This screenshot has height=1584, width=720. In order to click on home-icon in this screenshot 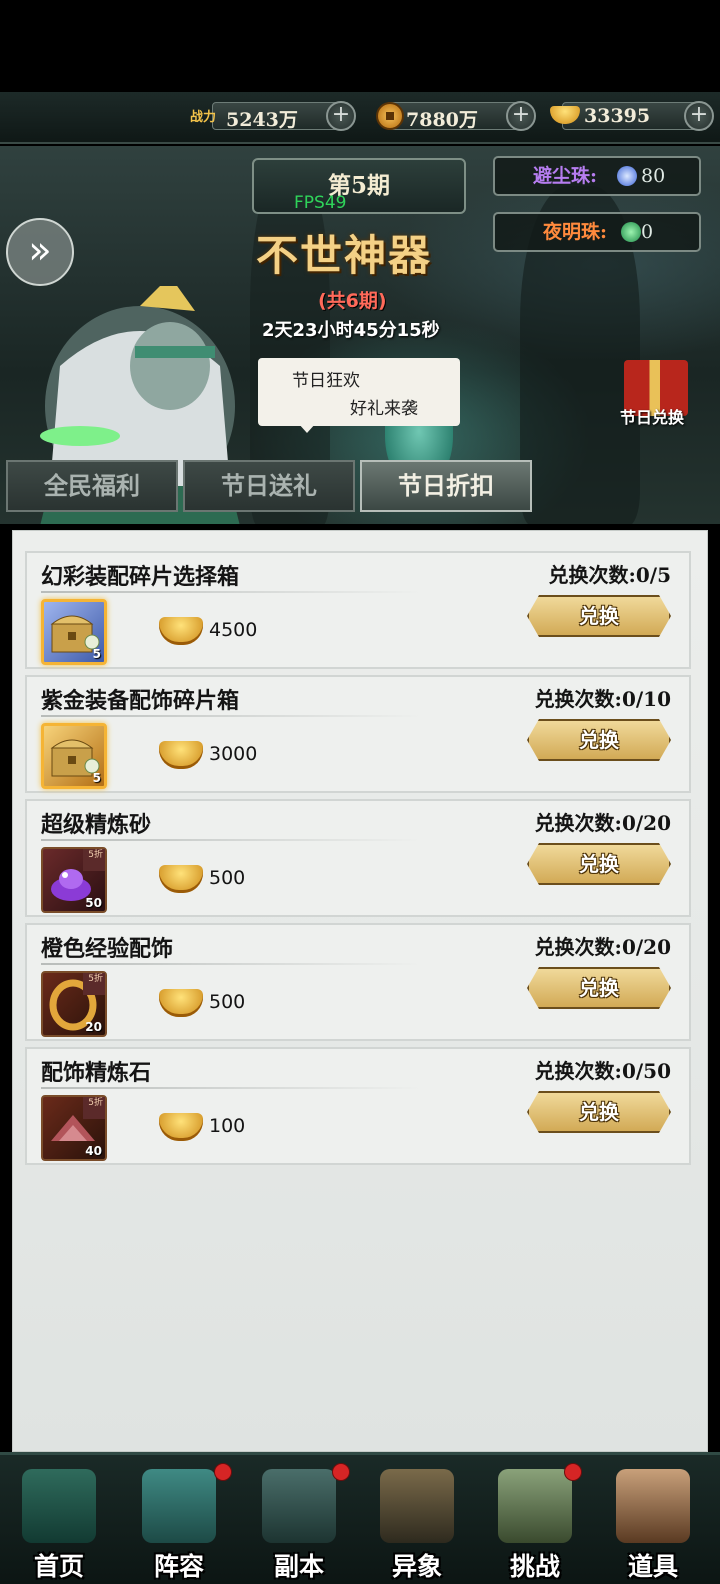, I will do `click(59, 1506)`.